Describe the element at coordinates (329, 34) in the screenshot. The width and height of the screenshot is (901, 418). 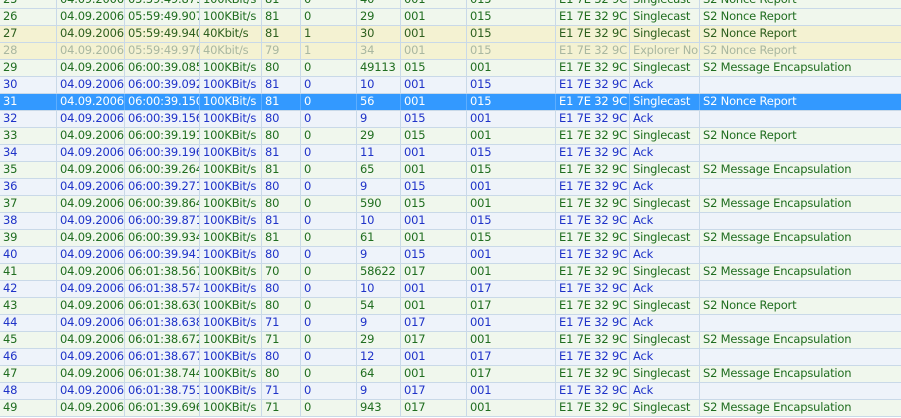
I see `cell-channel: 1` at that location.